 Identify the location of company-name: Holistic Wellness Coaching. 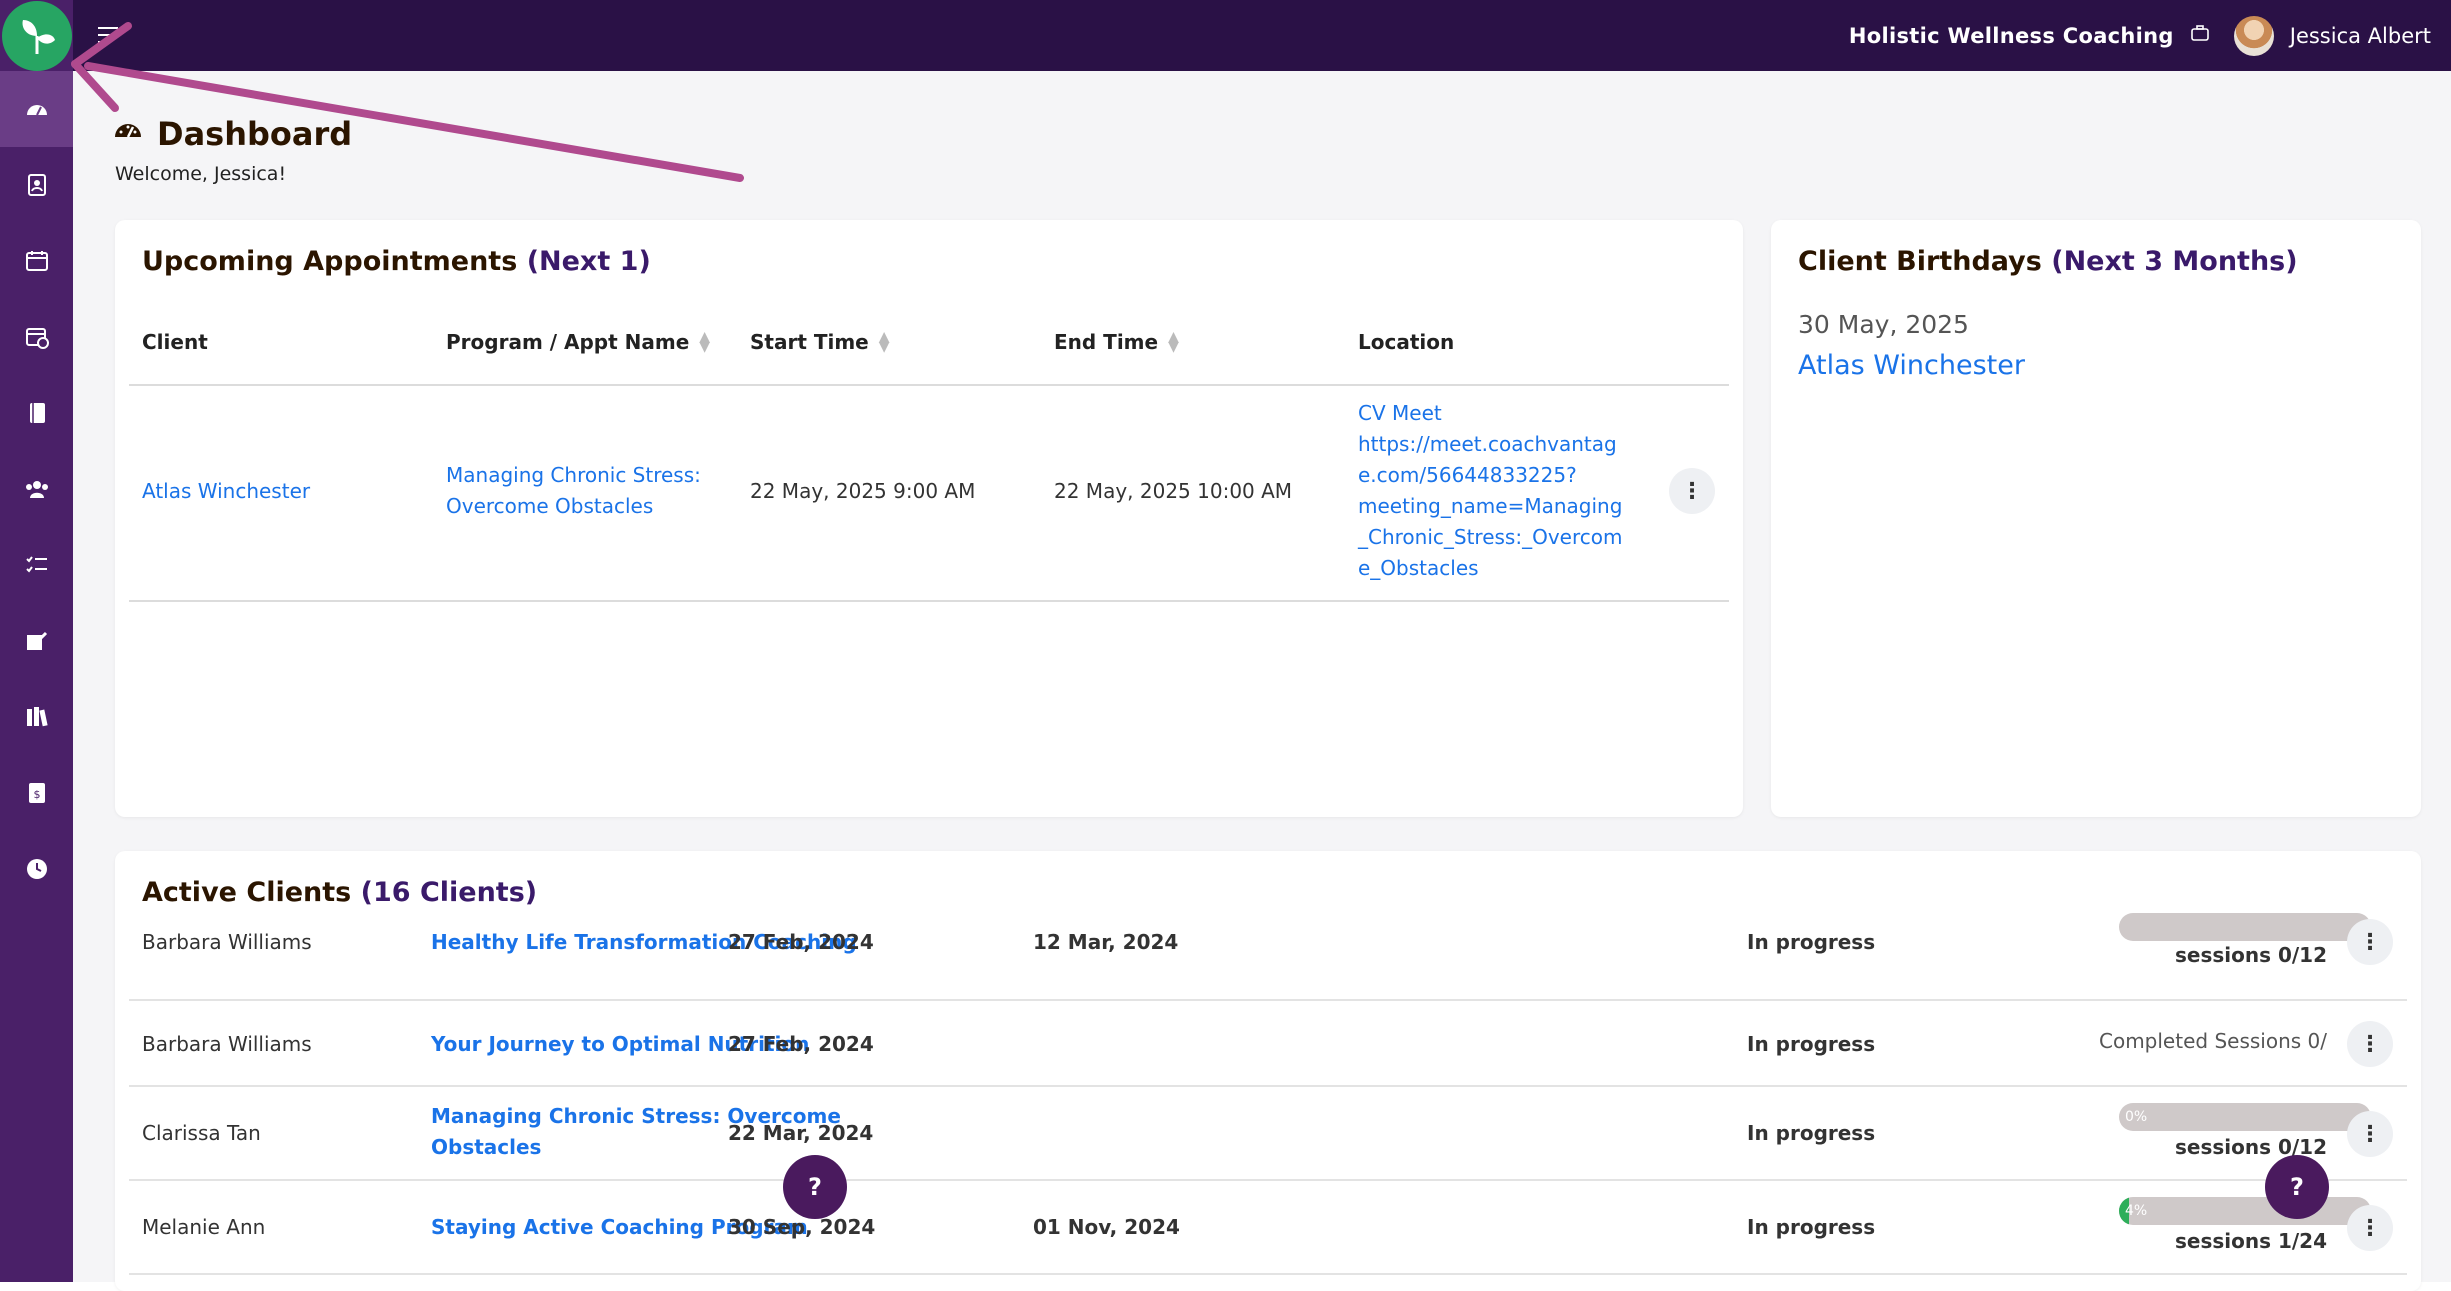
(2011, 35).